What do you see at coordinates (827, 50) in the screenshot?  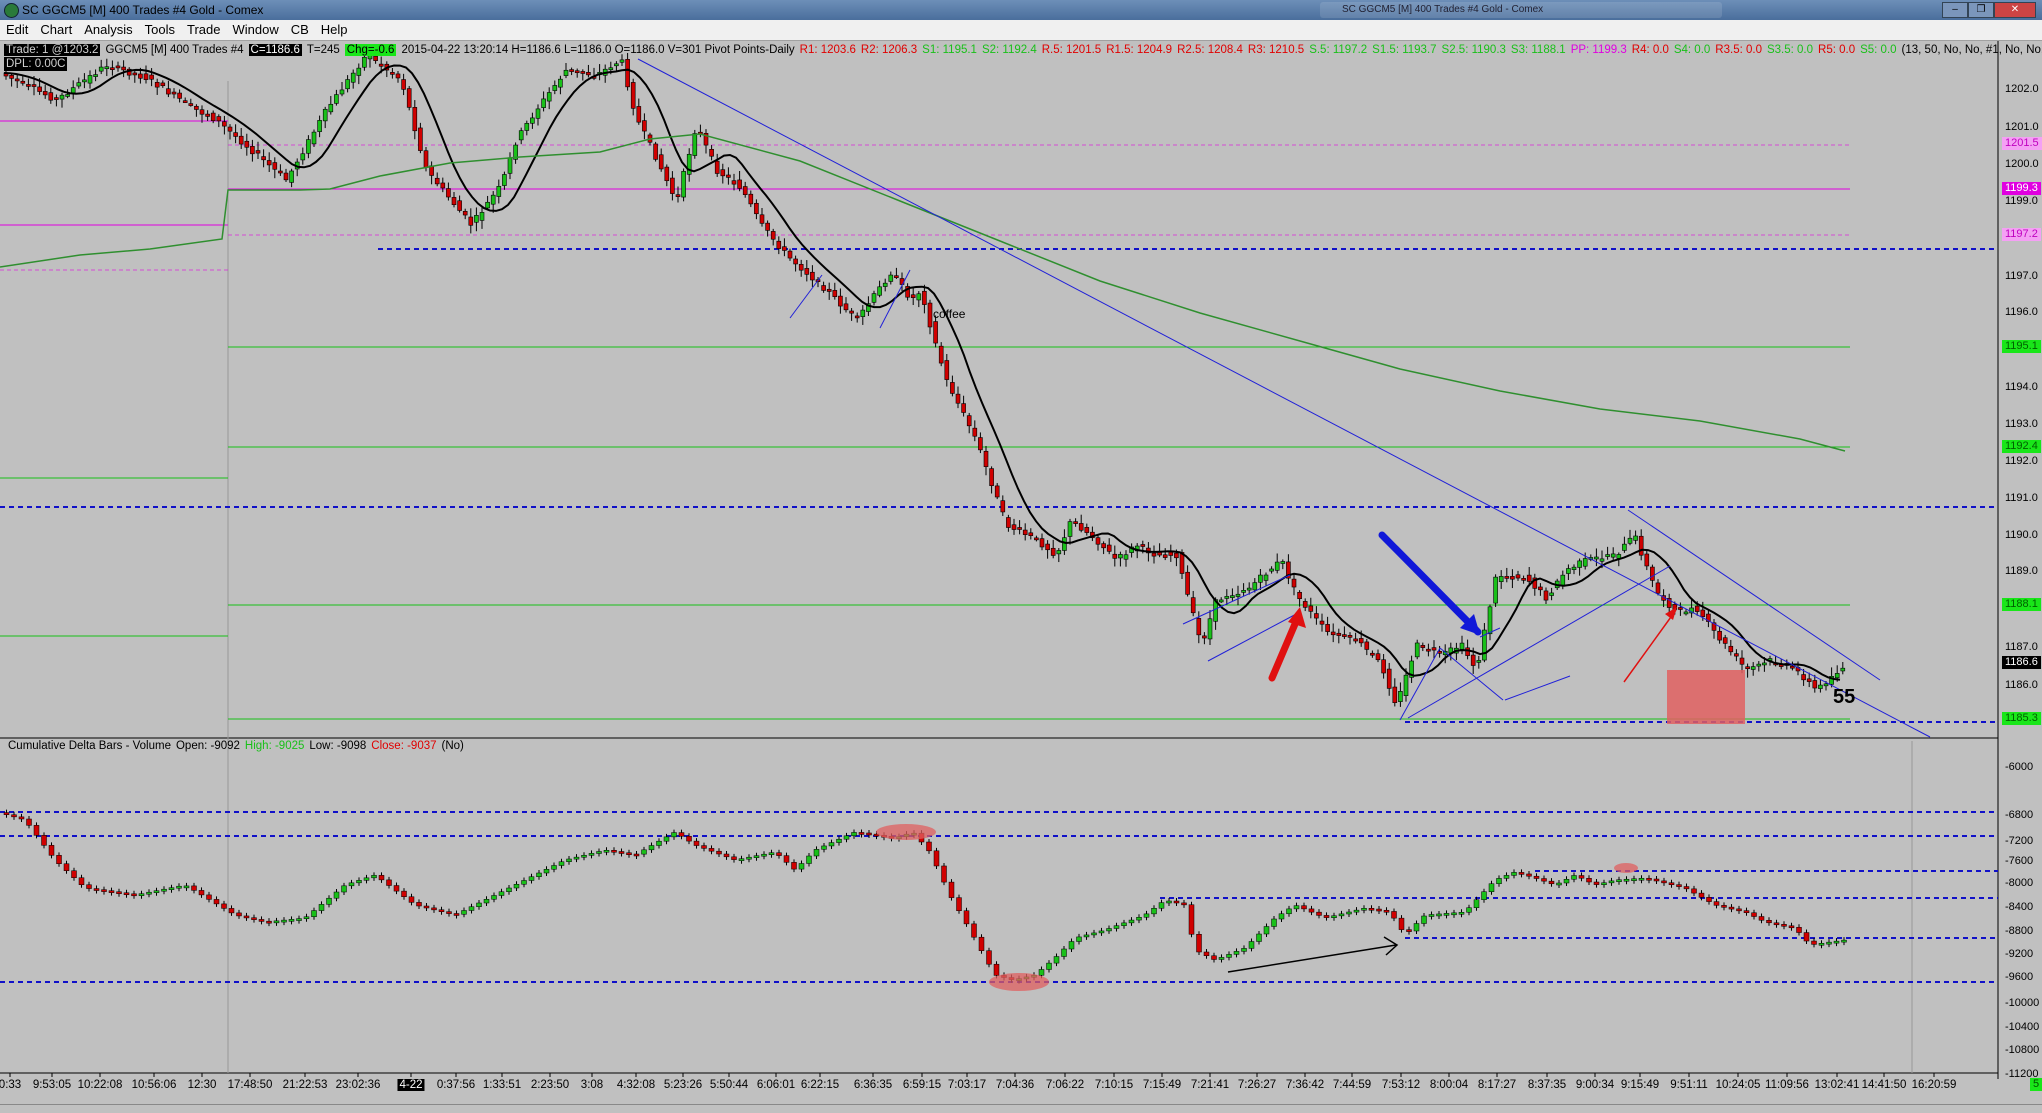 I see `pivot-value: R1: 1203.6` at bounding box center [827, 50].